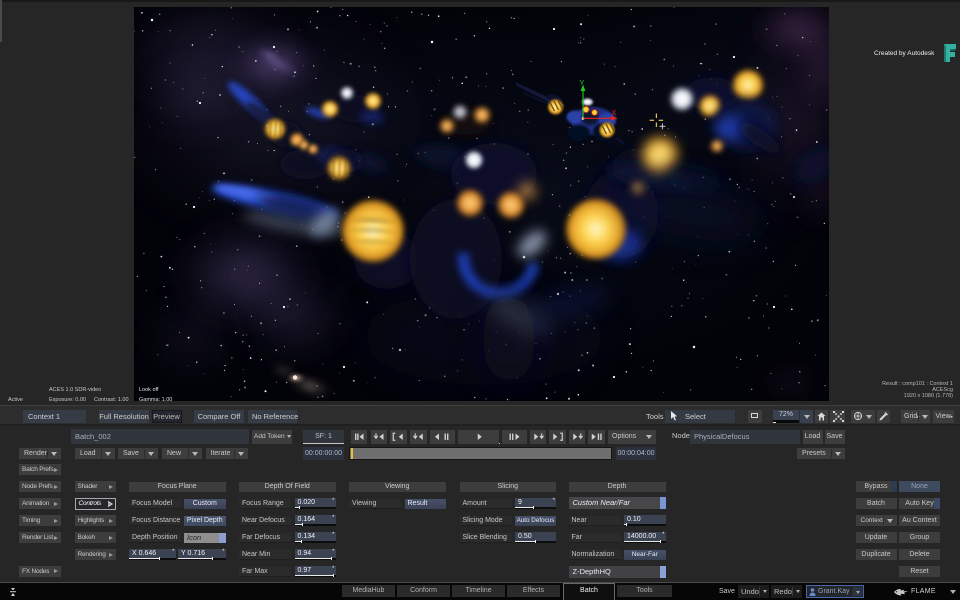  What do you see at coordinates (614, 112) in the screenshot?
I see `svg-text: X` at bounding box center [614, 112].